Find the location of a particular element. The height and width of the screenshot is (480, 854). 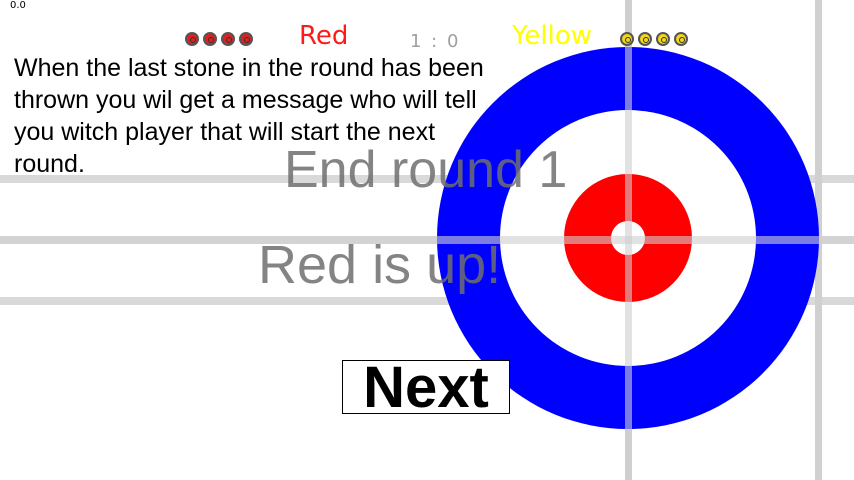

red-stones-remaining is located at coordinates (219, 39).